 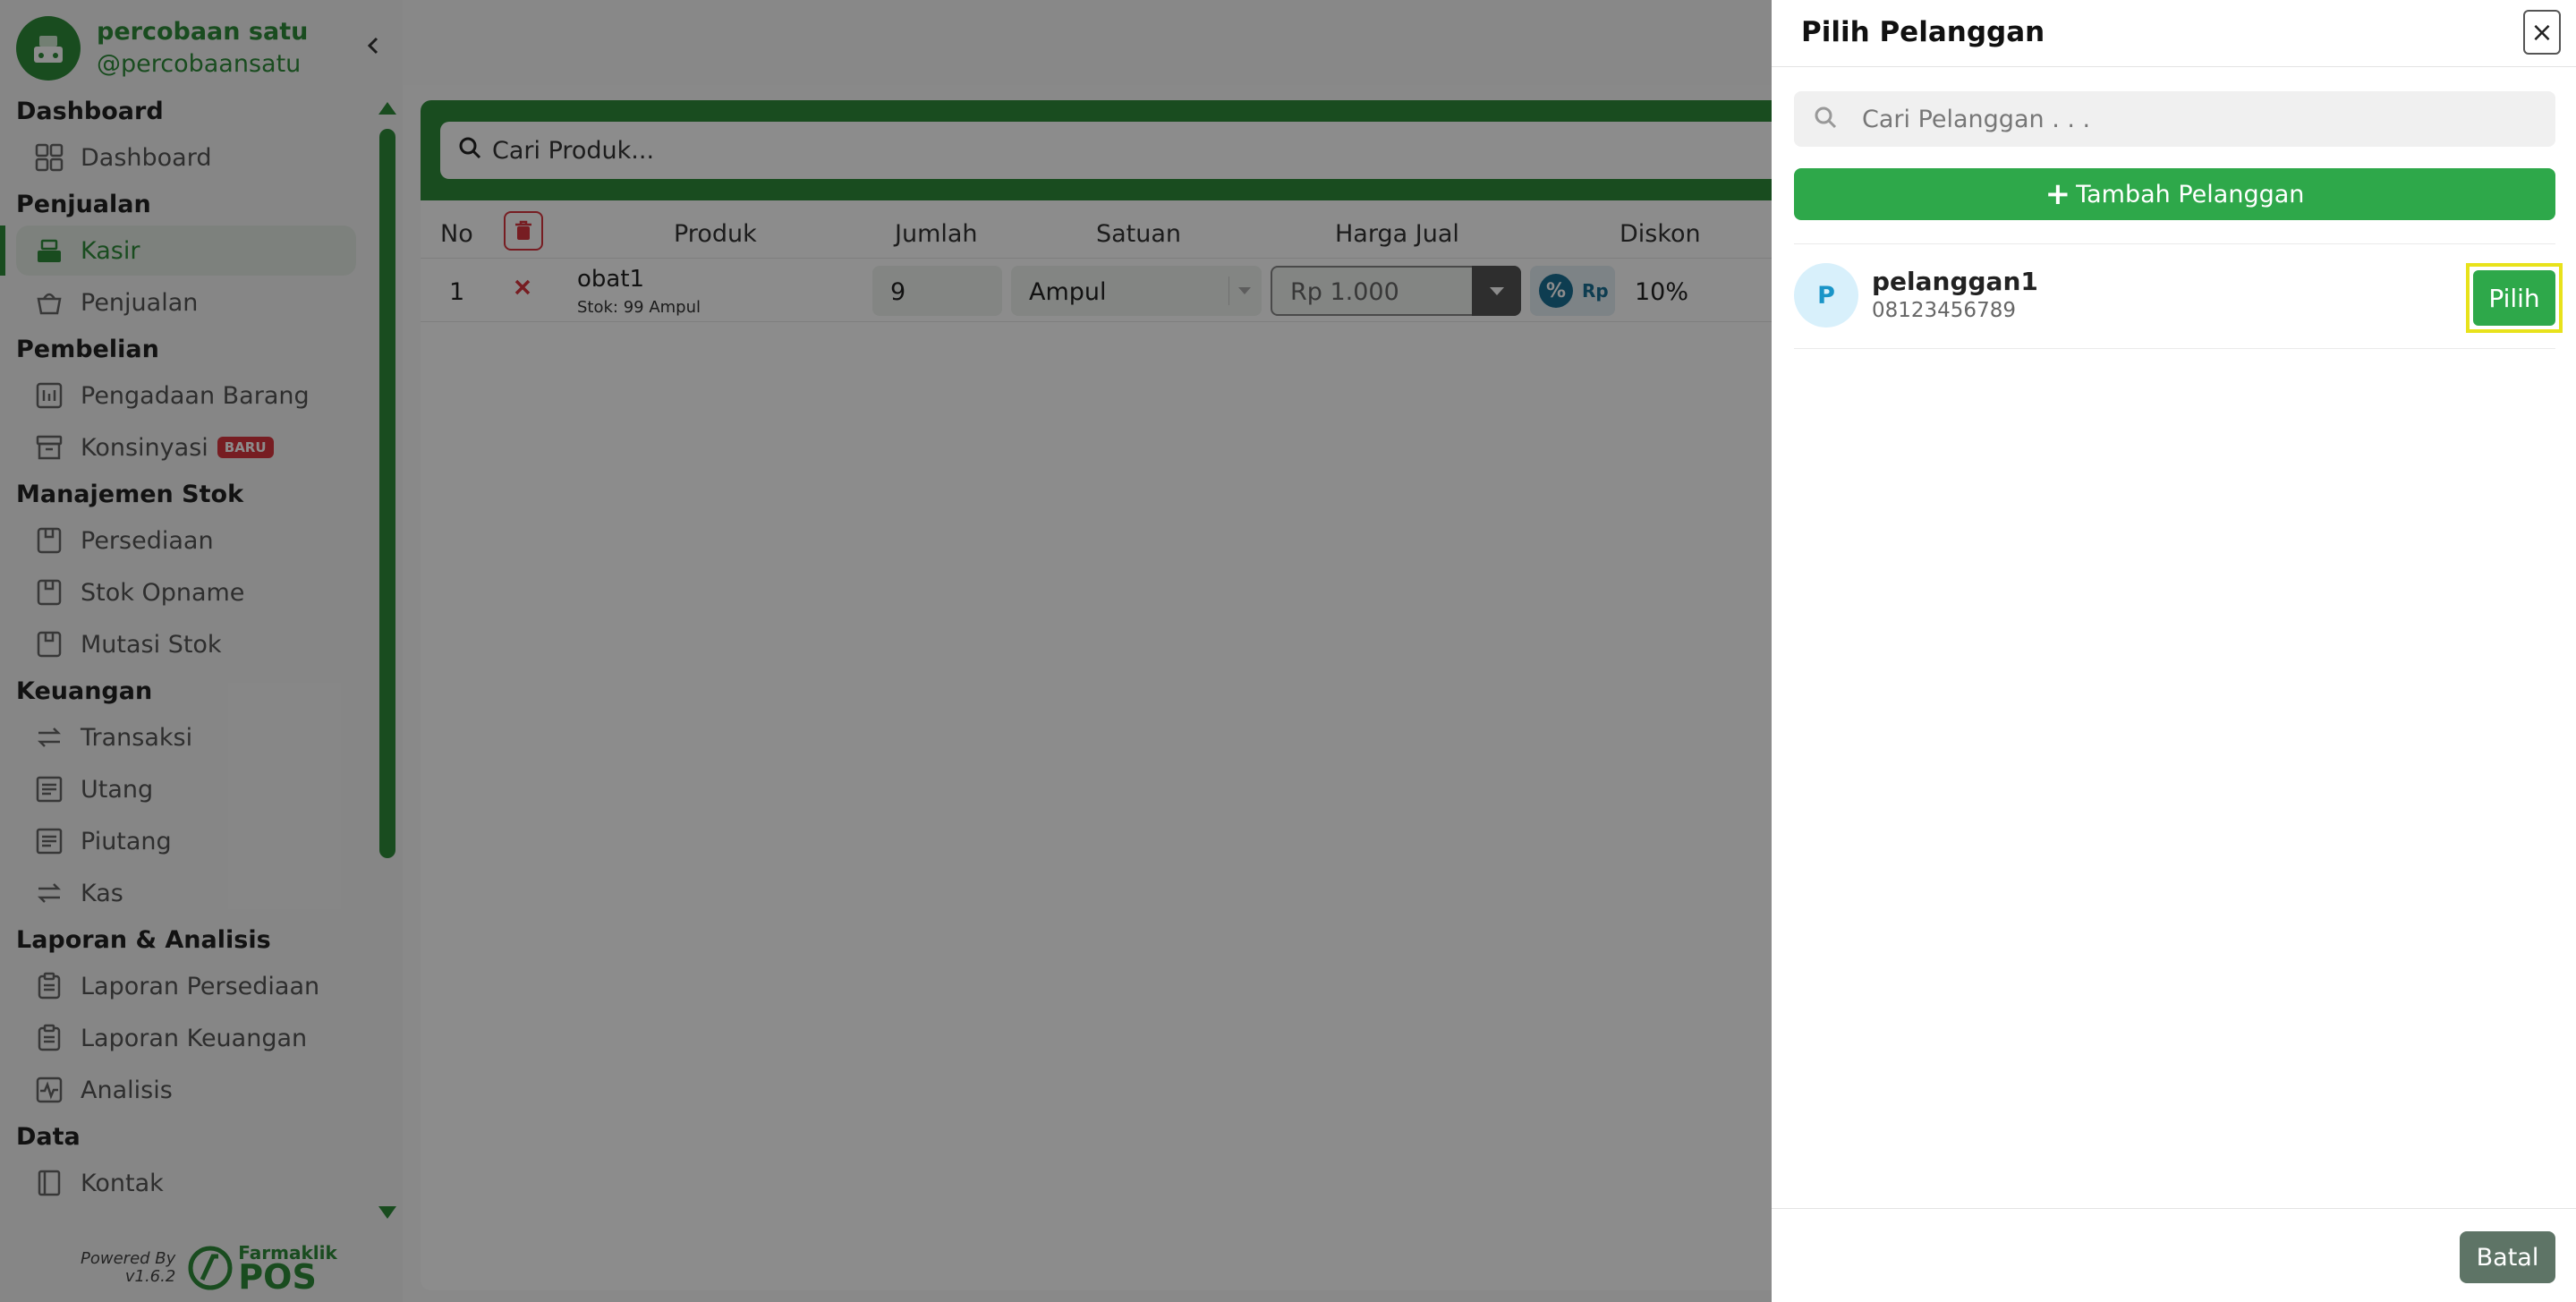 I want to click on customer-list-item: P pelanggan1 08123456789 Pilih, so click(x=2178, y=297).